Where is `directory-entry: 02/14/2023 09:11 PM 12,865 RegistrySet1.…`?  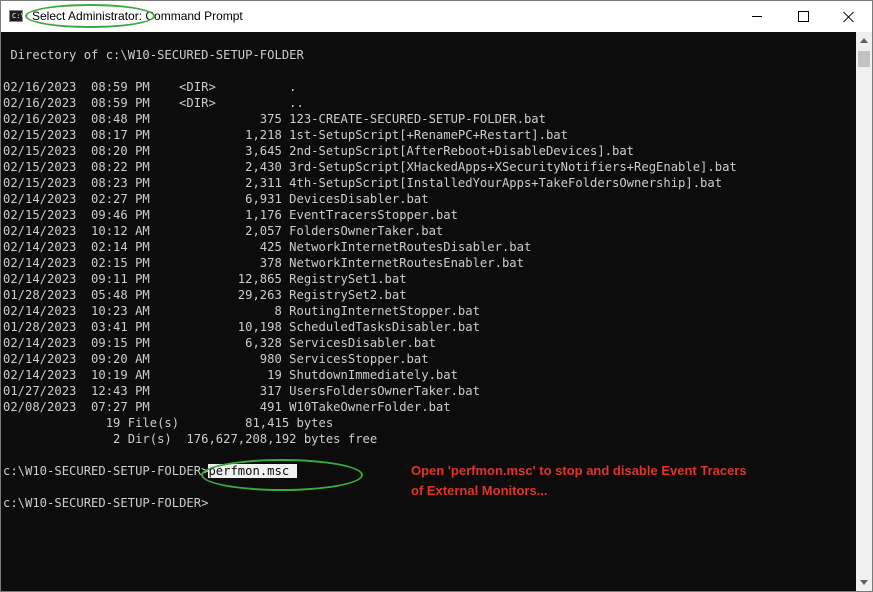 directory-entry: 02/14/2023 09:11 PM 12,865 RegistrySet1.… is located at coordinates (205, 279).